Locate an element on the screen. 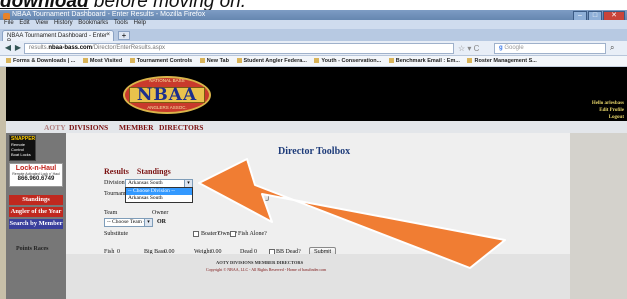 The image size is (627, 299). division-dropdown-list: -- Choose Division -- Arkansas South is located at coordinates (159, 195).